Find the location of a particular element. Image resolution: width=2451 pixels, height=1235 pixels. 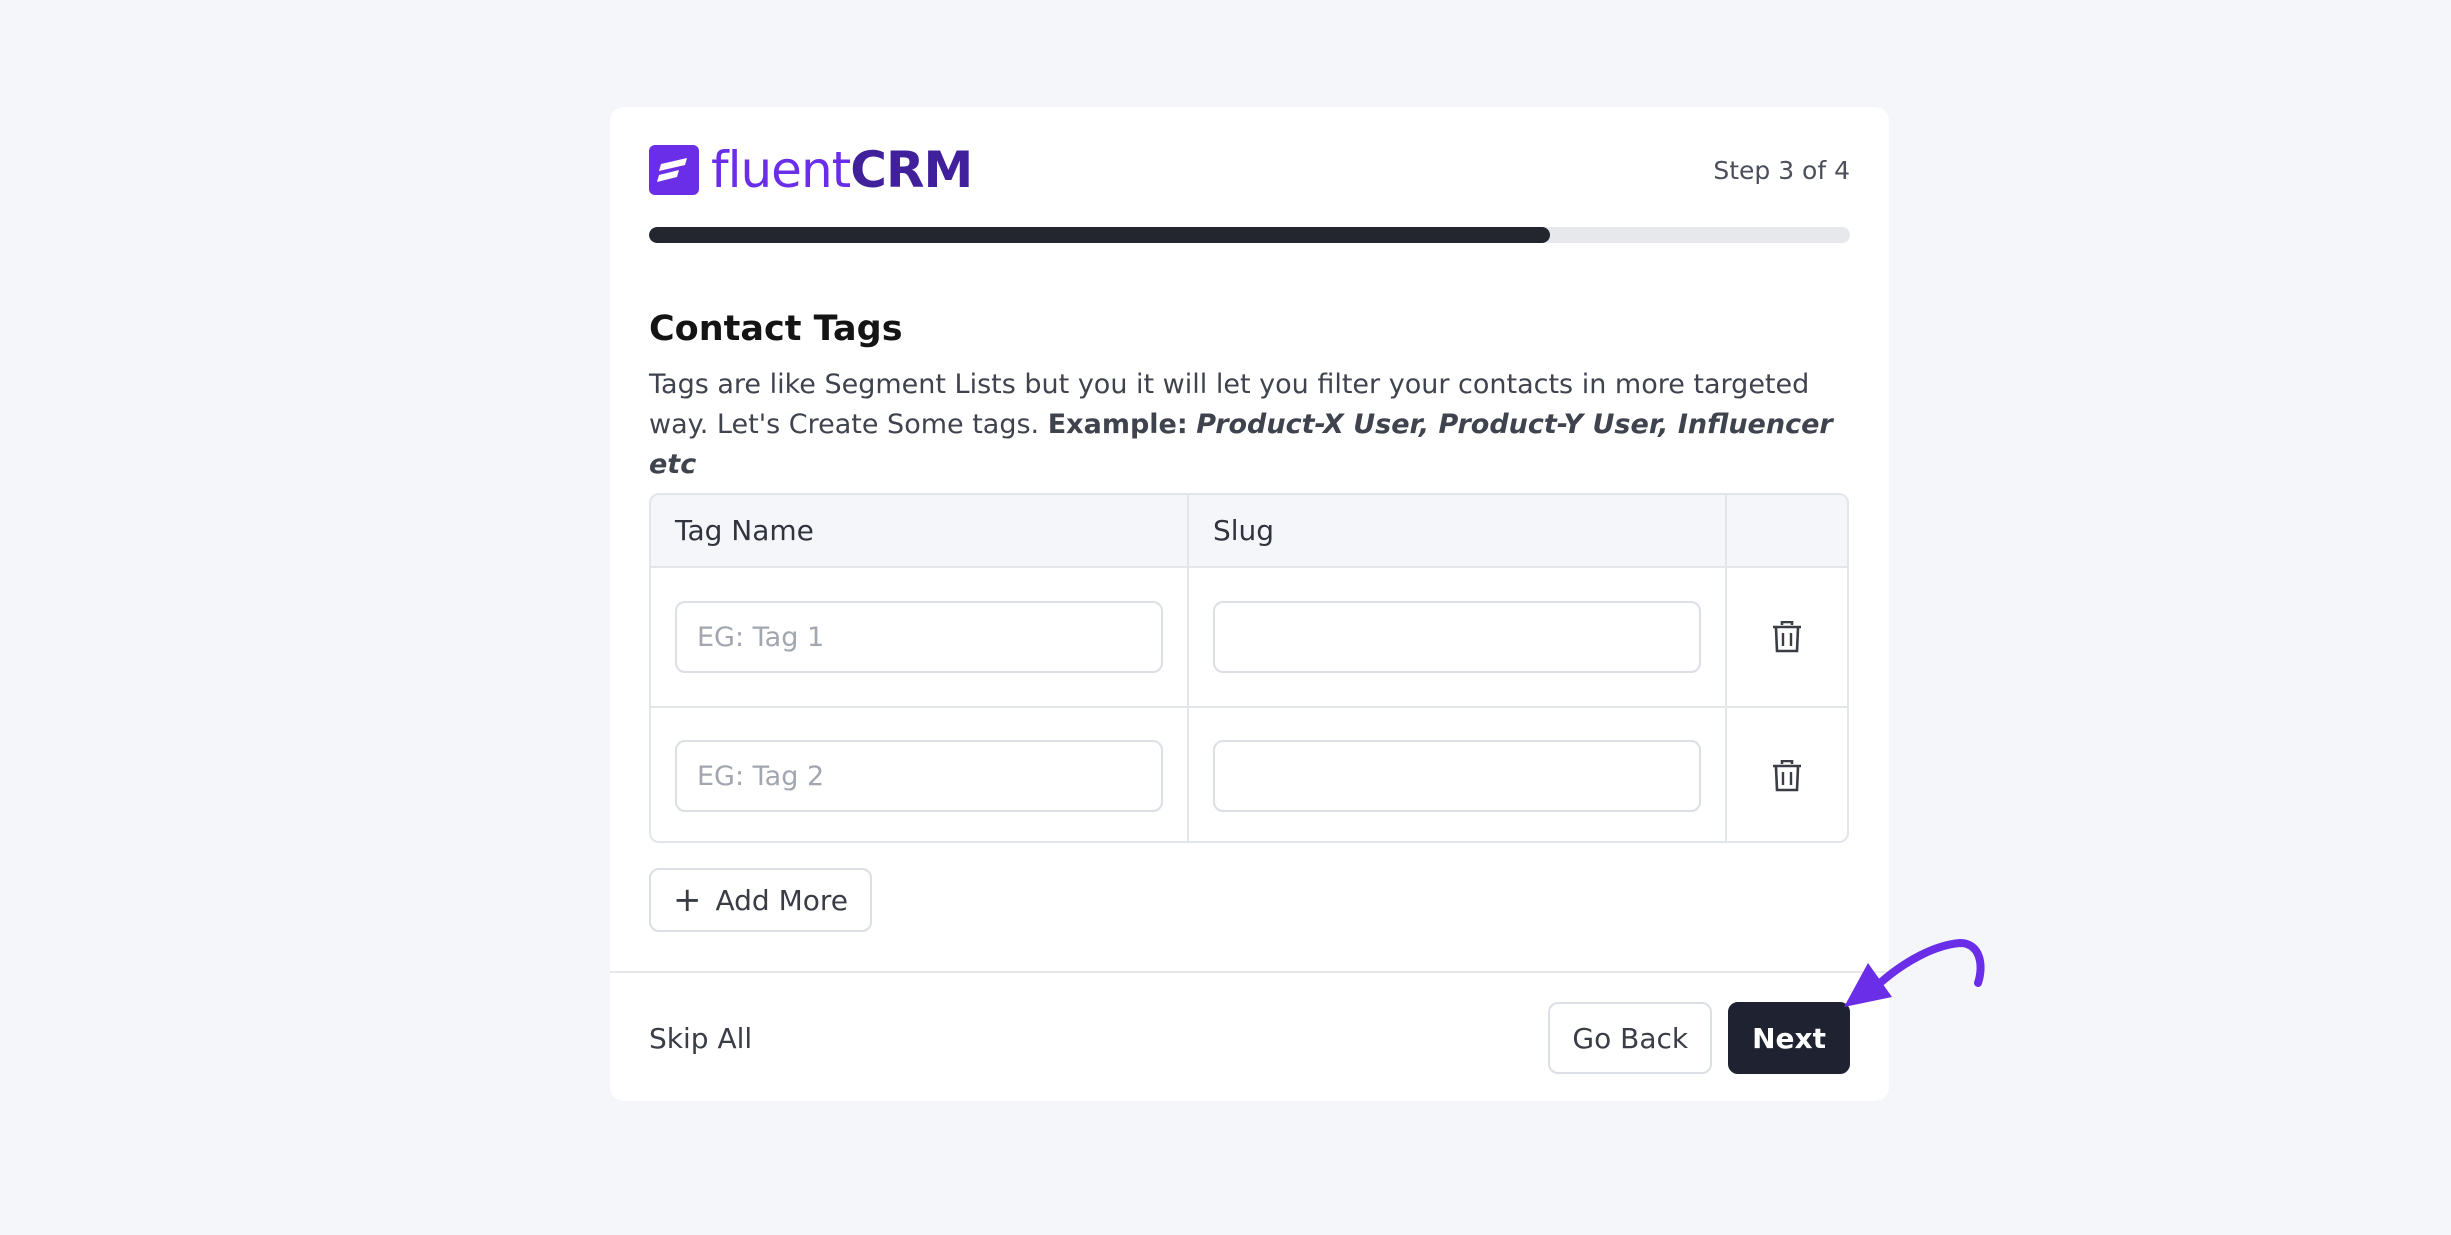

add-more-label: Add More is located at coordinates (782, 900).